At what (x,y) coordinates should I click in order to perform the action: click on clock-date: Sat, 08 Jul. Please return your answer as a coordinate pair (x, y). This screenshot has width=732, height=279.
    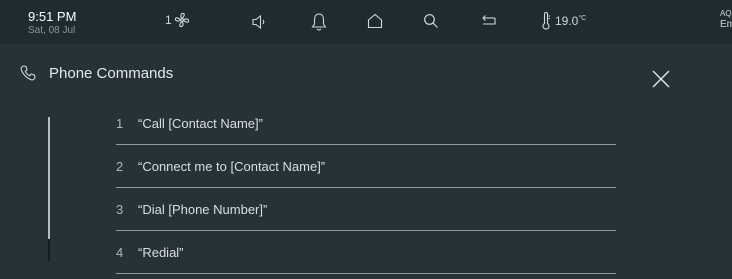
    Looking at the image, I should click on (52, 30).